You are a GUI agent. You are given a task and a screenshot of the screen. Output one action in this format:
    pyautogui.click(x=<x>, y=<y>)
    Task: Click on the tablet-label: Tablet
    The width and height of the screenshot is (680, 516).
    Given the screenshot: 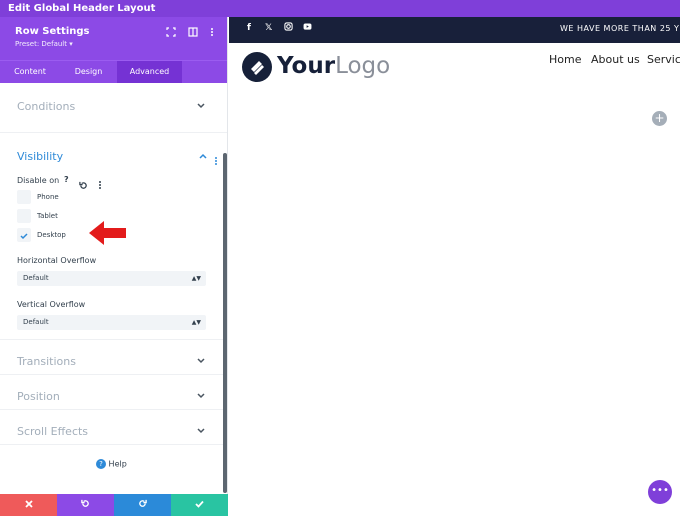 What is the action you would take?
    pyautogui.click(x=47, y=216)
    